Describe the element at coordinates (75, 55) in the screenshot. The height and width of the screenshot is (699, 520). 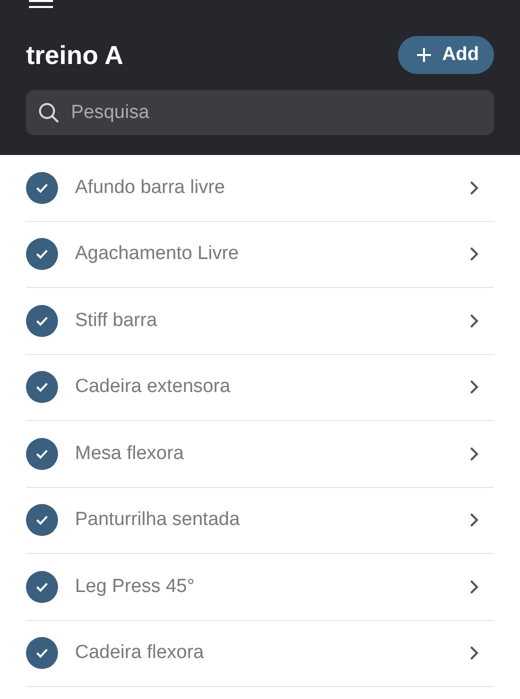
I see `page-title: treino A` at that location.